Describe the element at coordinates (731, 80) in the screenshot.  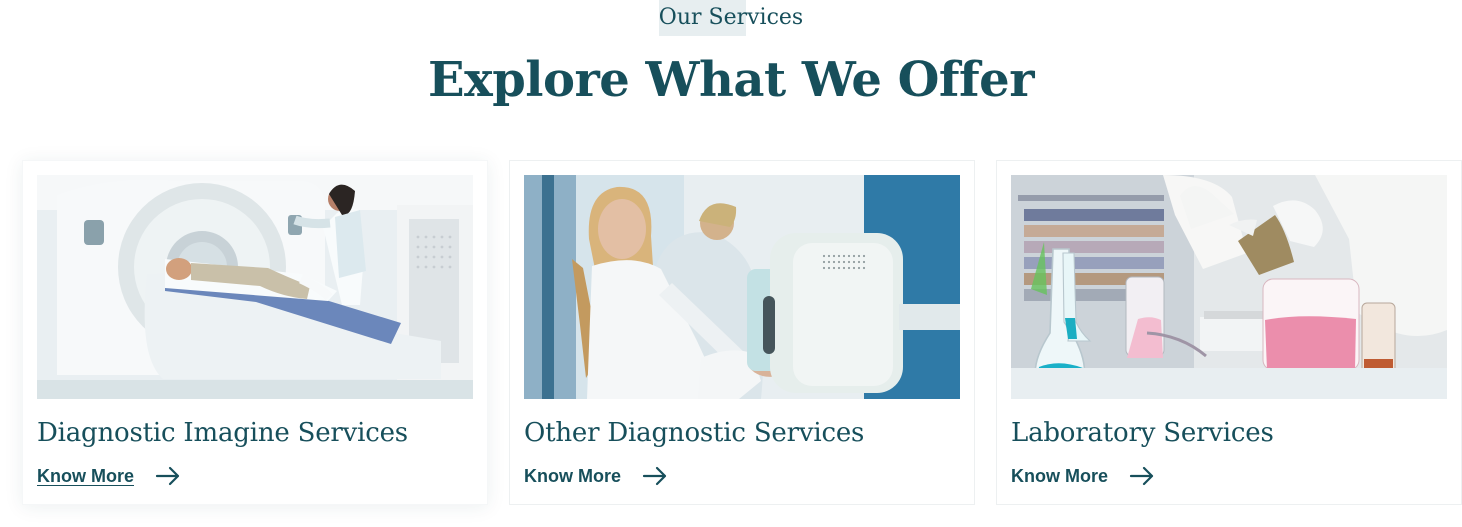
I see `section-title: Explore What We Offer` at that location.